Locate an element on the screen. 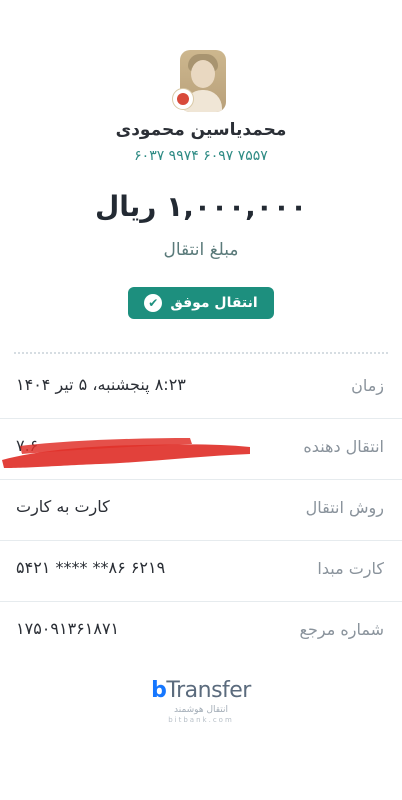 The image size is (402, 800). btransfer-logo: bTransfer انتقال هوشمند bitbank.com is located at coordinates (201, 701).